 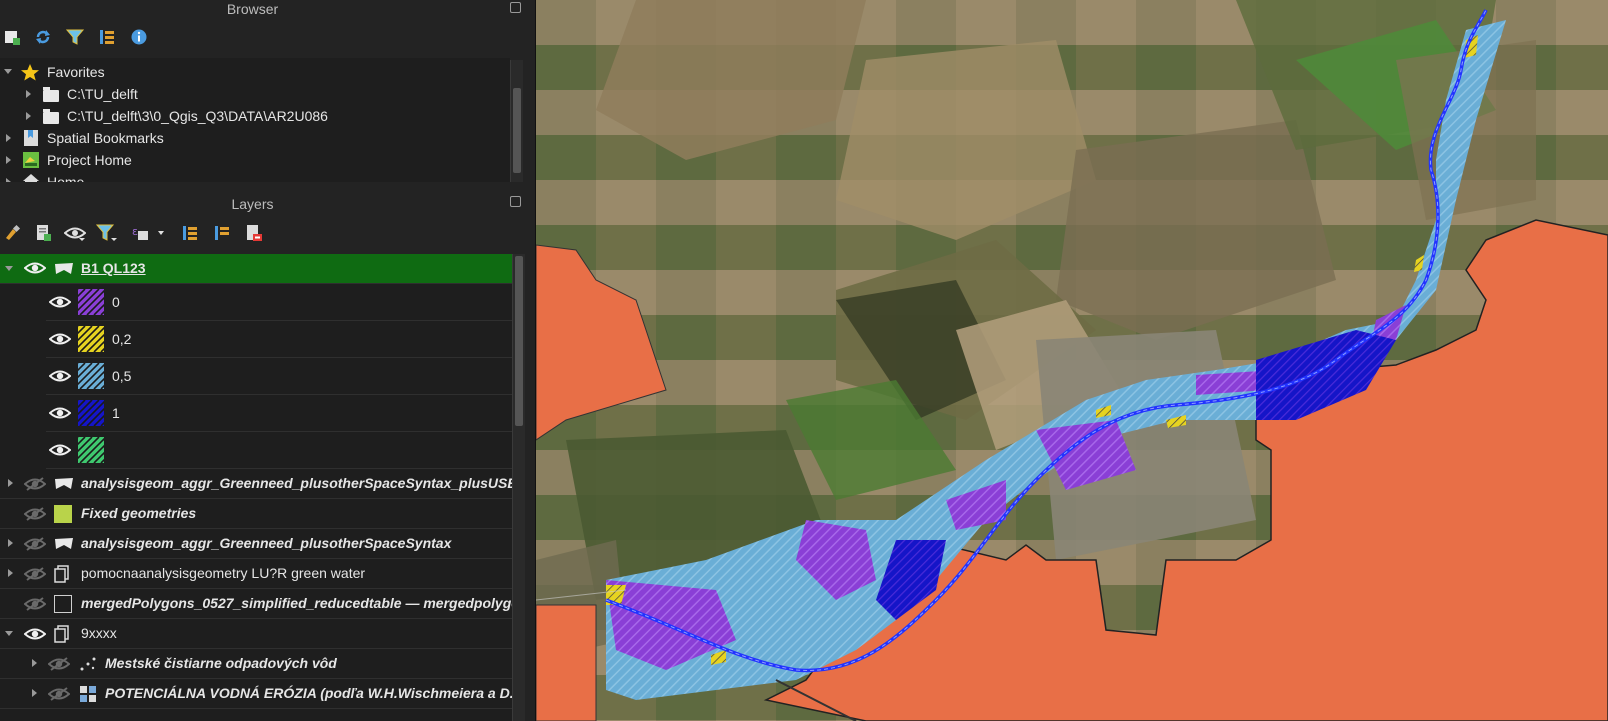 I want to click on filter-icon, so click(x=75, y=37).